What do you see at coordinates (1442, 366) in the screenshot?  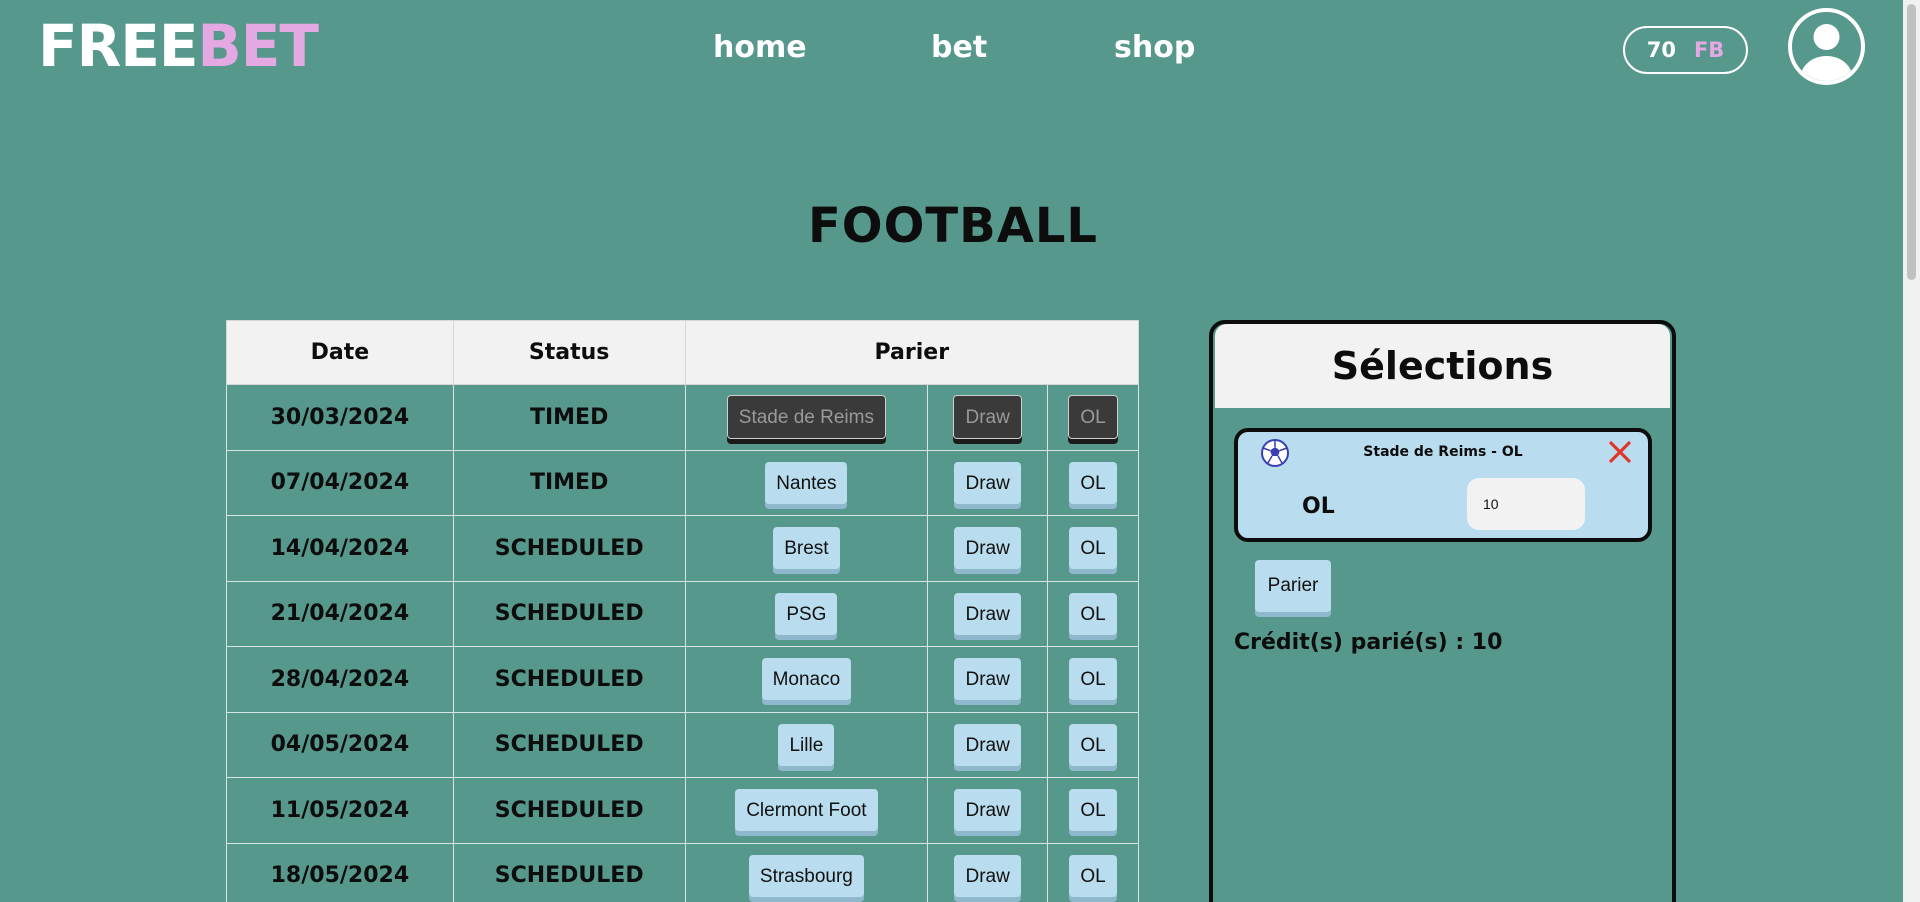 I see `selections-title: Sélections` at bounding box center [1442, 366].